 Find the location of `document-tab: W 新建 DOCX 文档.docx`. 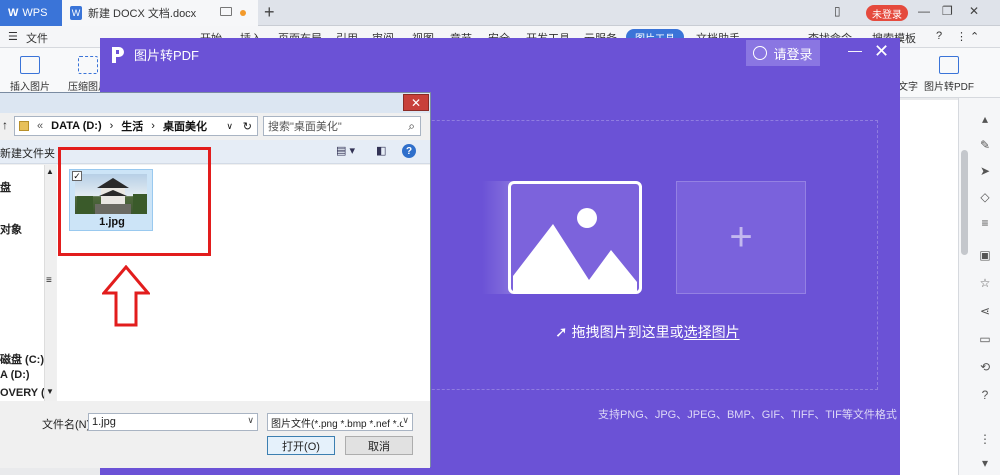

document-tab: W 新建 DOCX 文档.docx is located at coordinates (160, 13).